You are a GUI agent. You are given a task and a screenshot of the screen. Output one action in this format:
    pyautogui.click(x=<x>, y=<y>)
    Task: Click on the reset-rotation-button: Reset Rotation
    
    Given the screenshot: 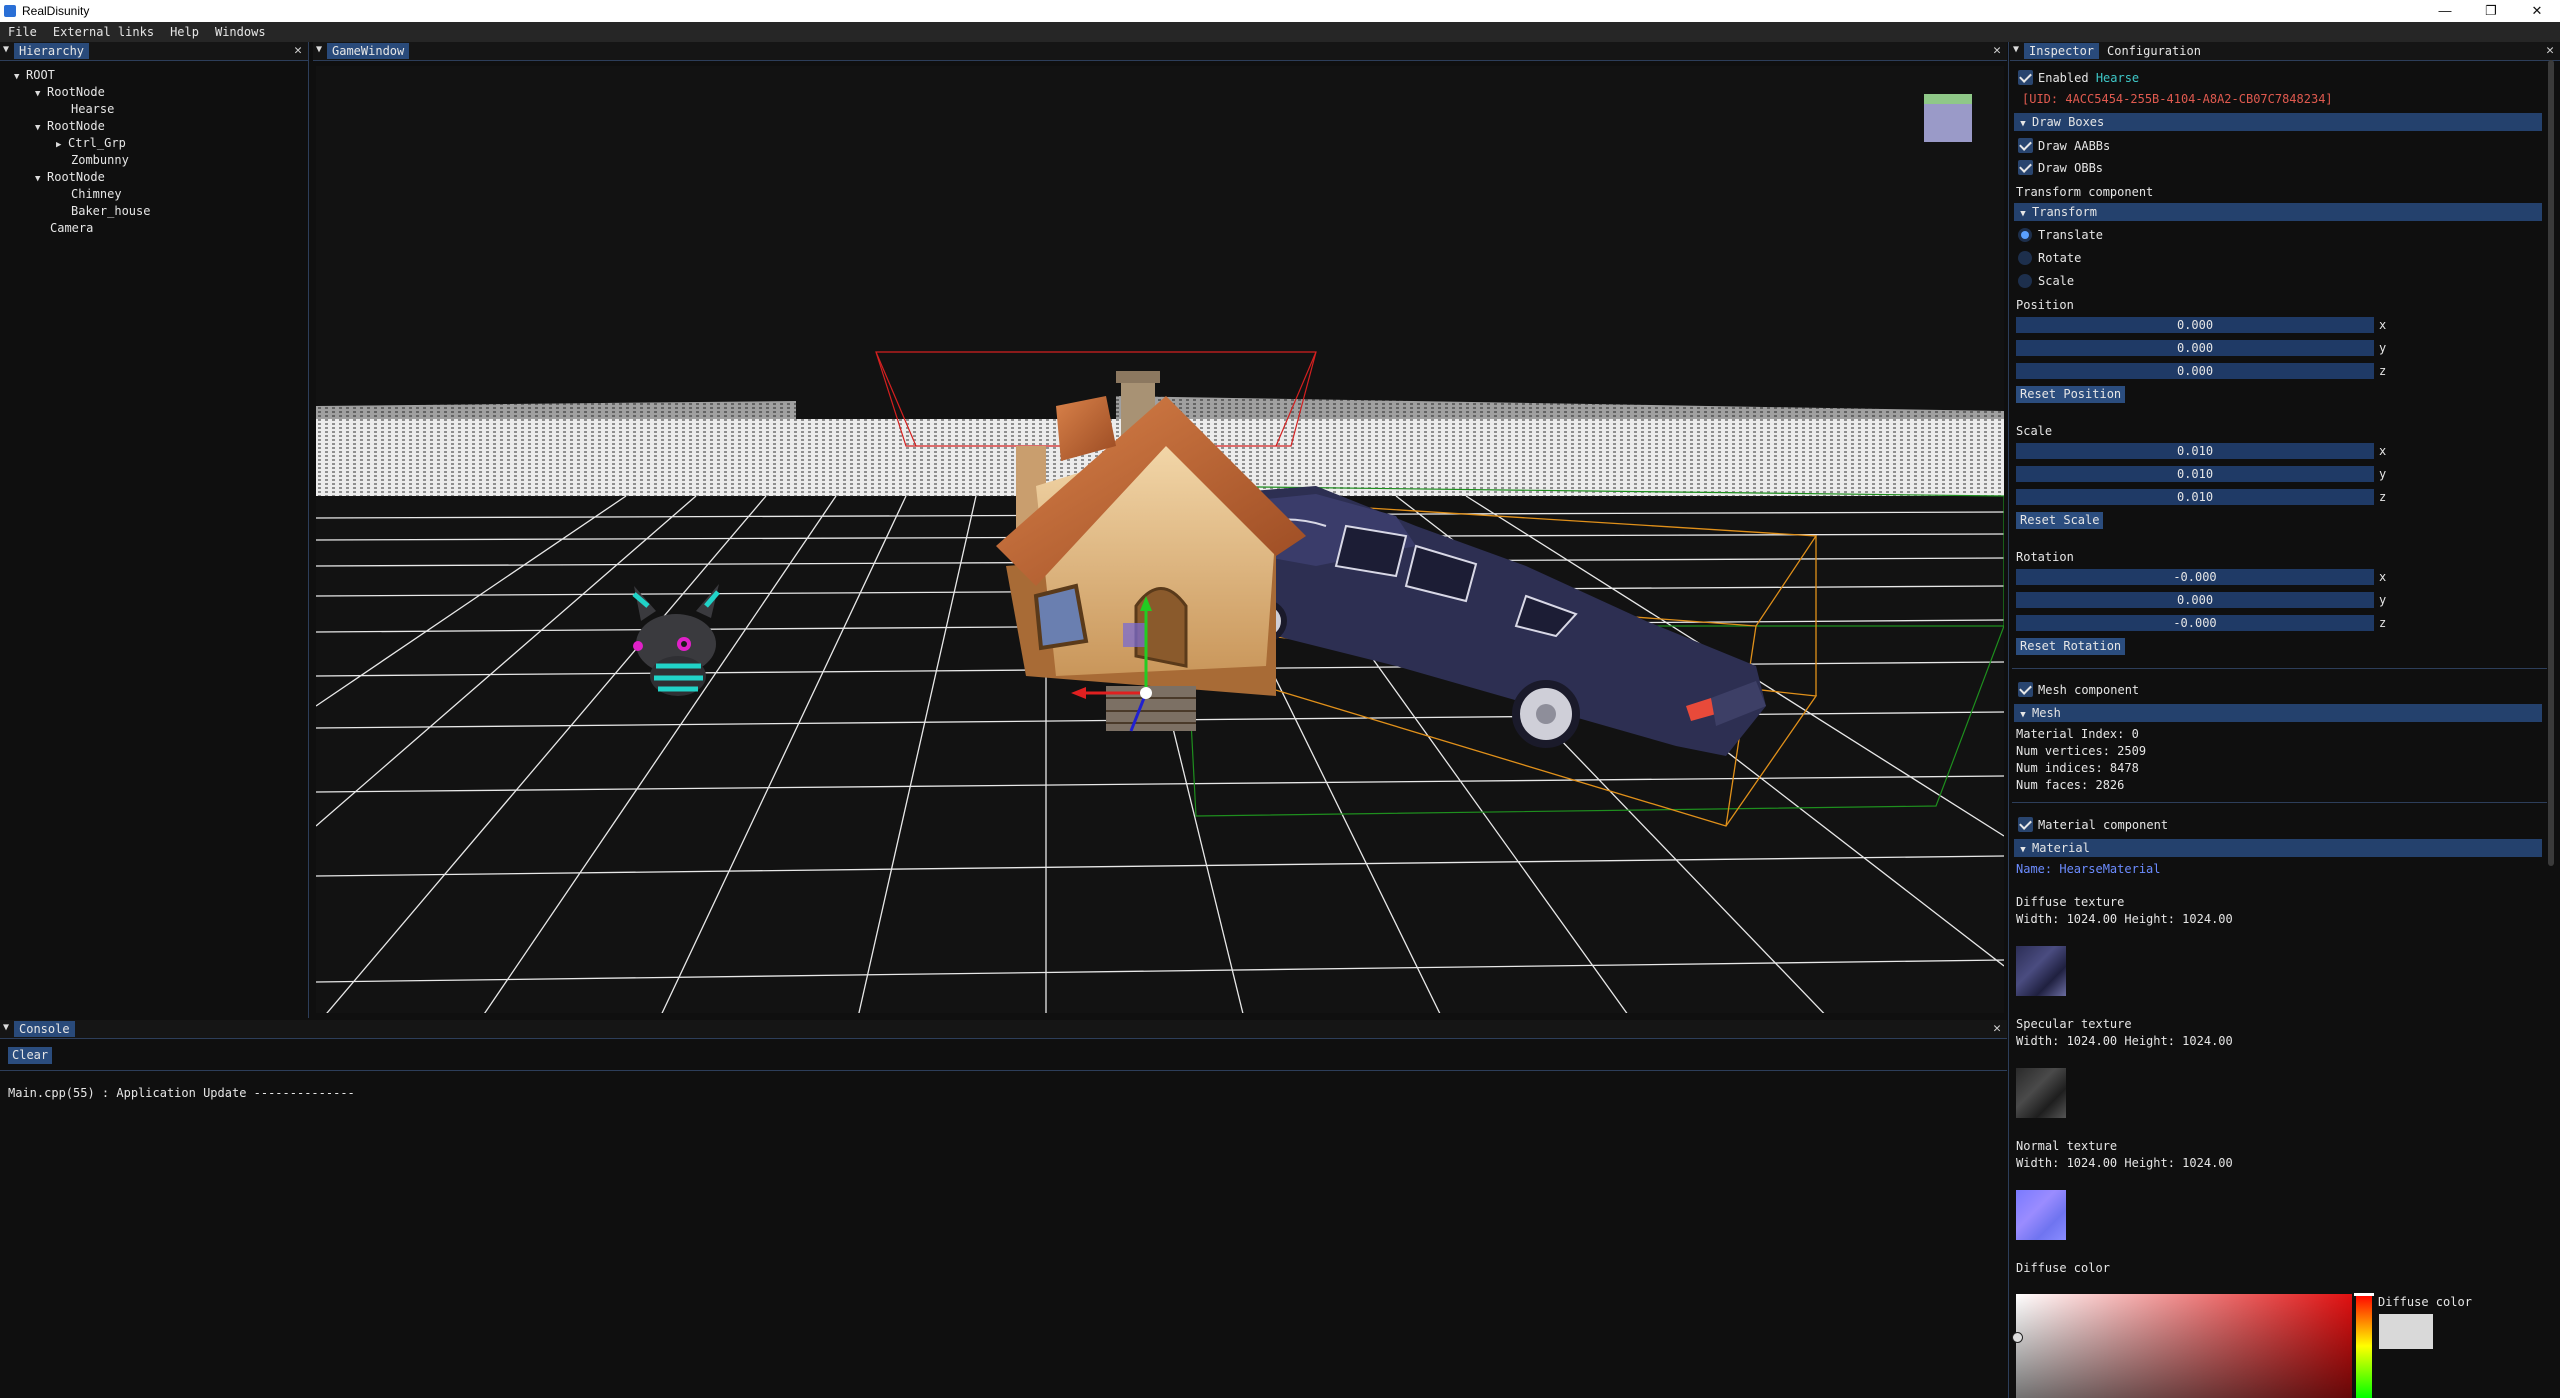 What is the action you would take?
    pyautogui.click(x=2071, y=646)
    